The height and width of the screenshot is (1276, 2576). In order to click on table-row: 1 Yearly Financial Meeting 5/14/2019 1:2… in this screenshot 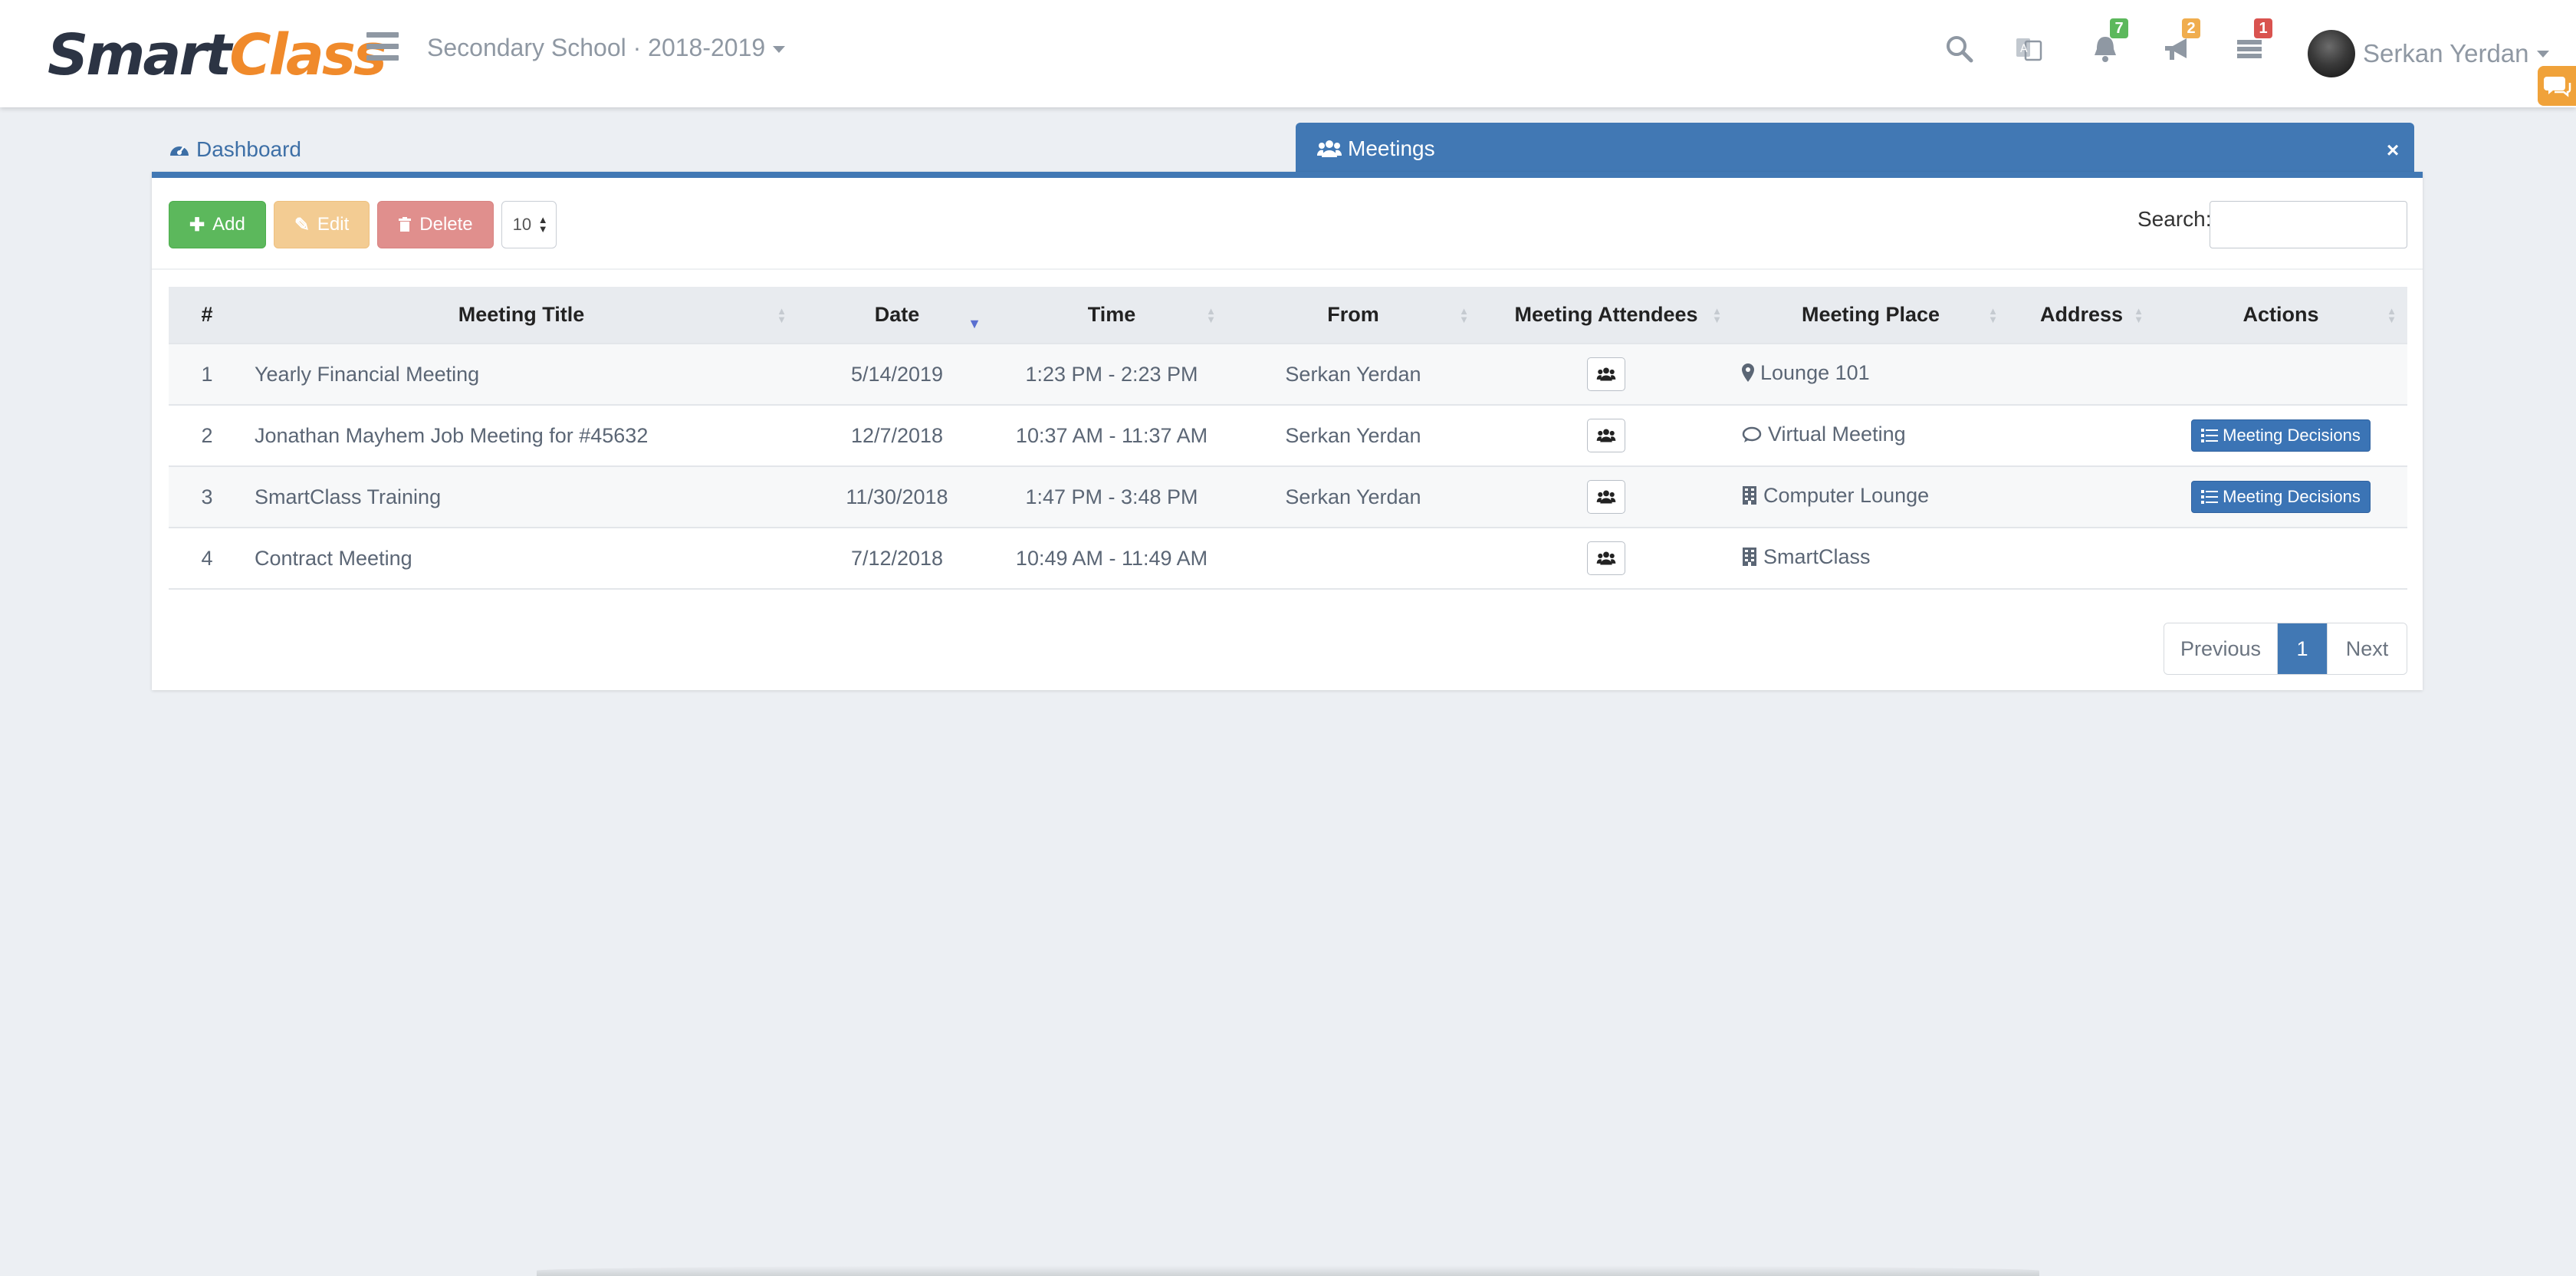, I will do `click(1288, 374)`.